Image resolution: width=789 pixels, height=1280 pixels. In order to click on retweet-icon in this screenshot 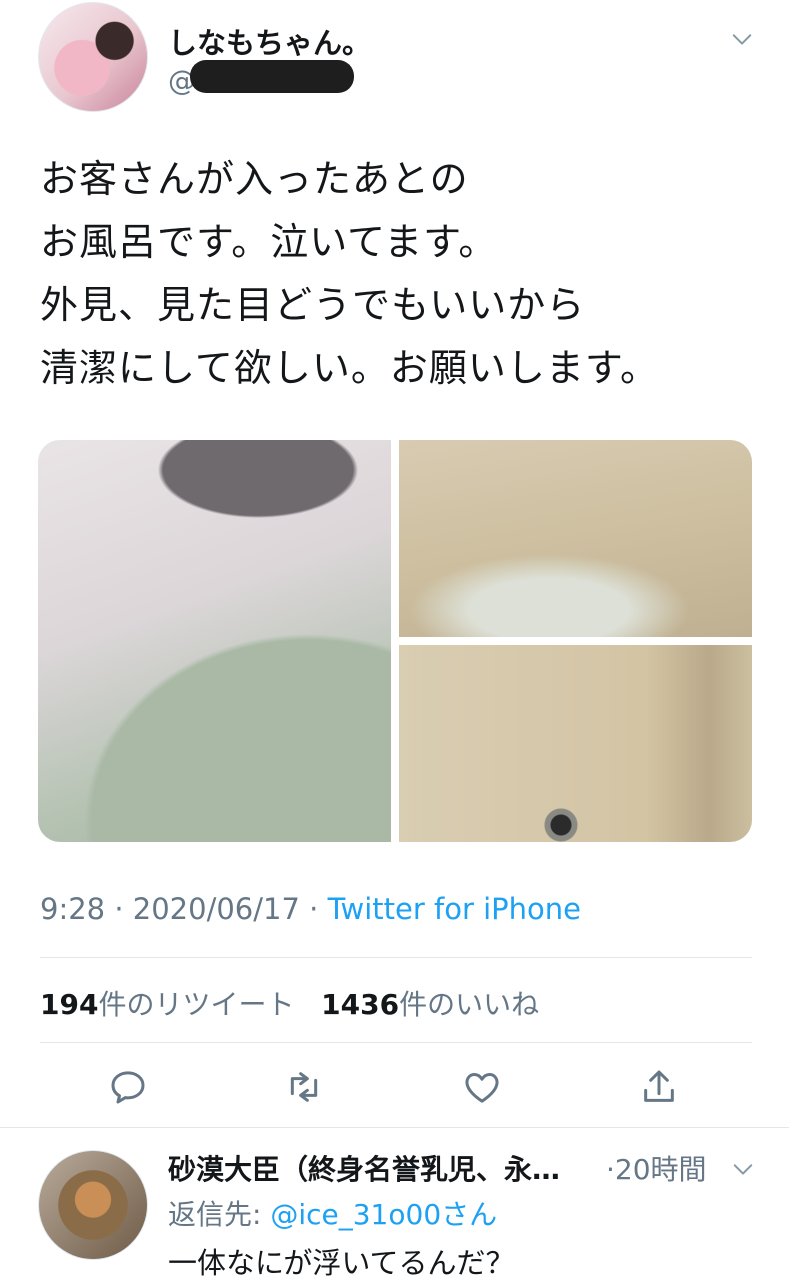, I will do `click(304, 1087)`.